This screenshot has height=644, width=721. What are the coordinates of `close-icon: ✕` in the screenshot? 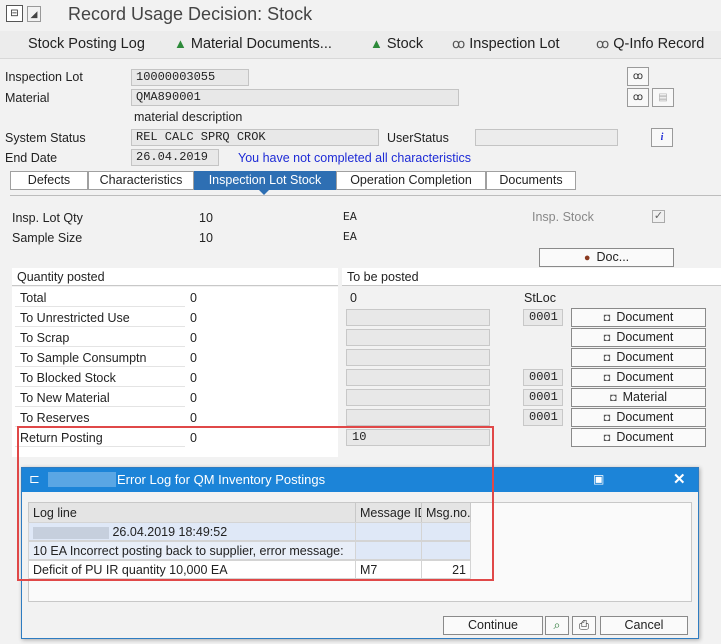 It's located at (679, 479).